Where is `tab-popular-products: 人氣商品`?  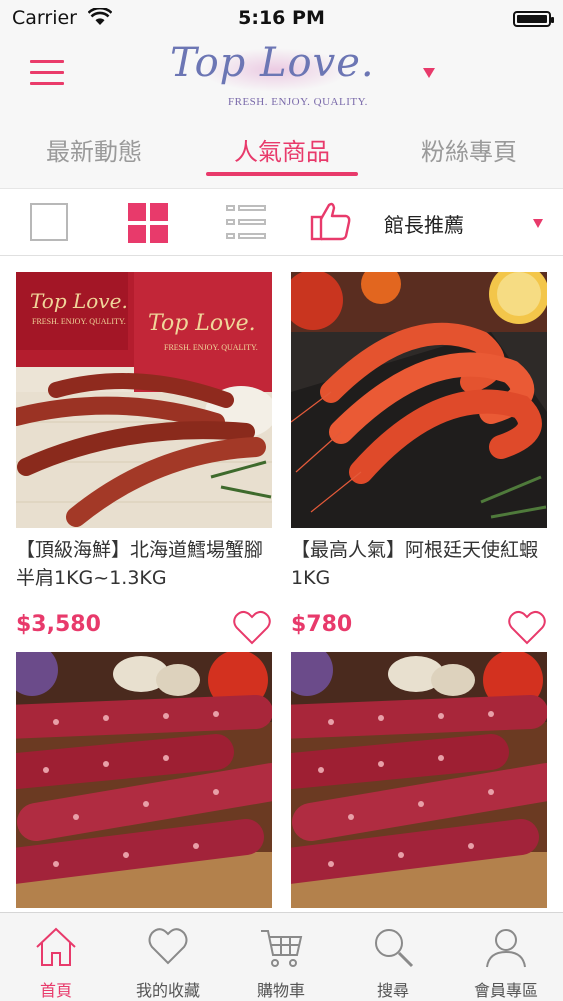 tab-popular-products: 人氣商品 is located at coordinates (282, 149).